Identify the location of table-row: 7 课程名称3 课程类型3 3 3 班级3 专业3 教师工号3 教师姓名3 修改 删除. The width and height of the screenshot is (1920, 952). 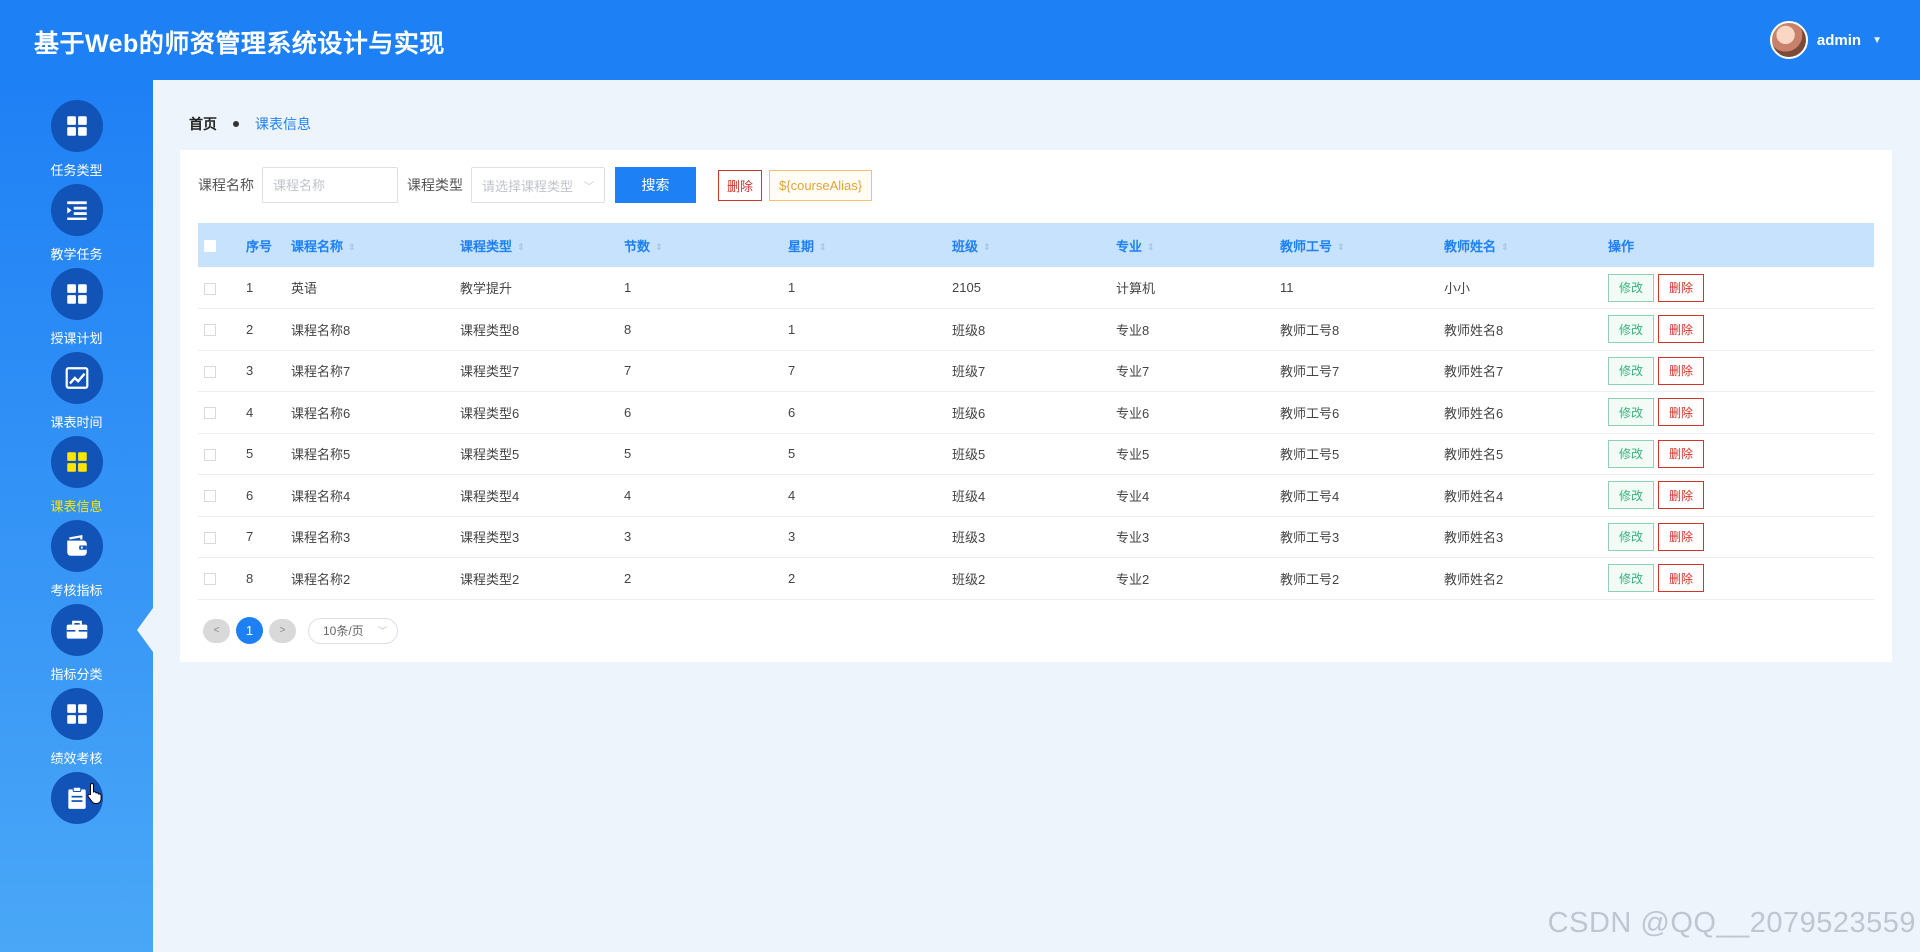
(1036, 537).